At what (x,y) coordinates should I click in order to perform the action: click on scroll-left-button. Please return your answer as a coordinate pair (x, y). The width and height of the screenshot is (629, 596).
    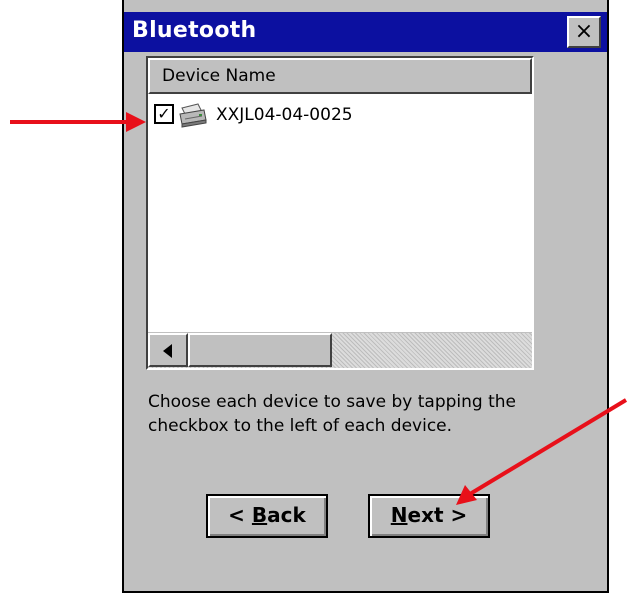
    Looking at the image, I should click on (168, 350).